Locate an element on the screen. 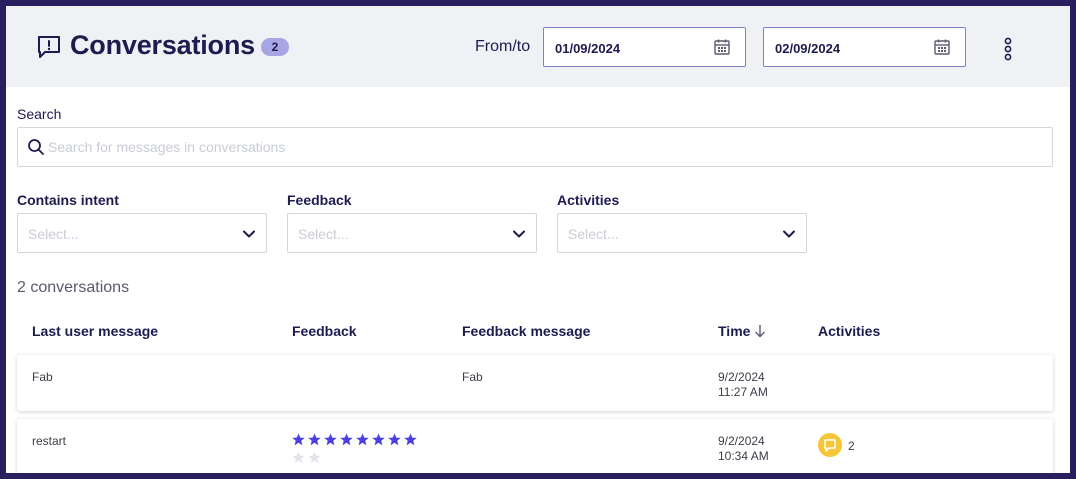 Image resolution: width=1076 pixels, height=479 pixels. date-from-field: 01/09/2024 is located at coordinates (644, 47).